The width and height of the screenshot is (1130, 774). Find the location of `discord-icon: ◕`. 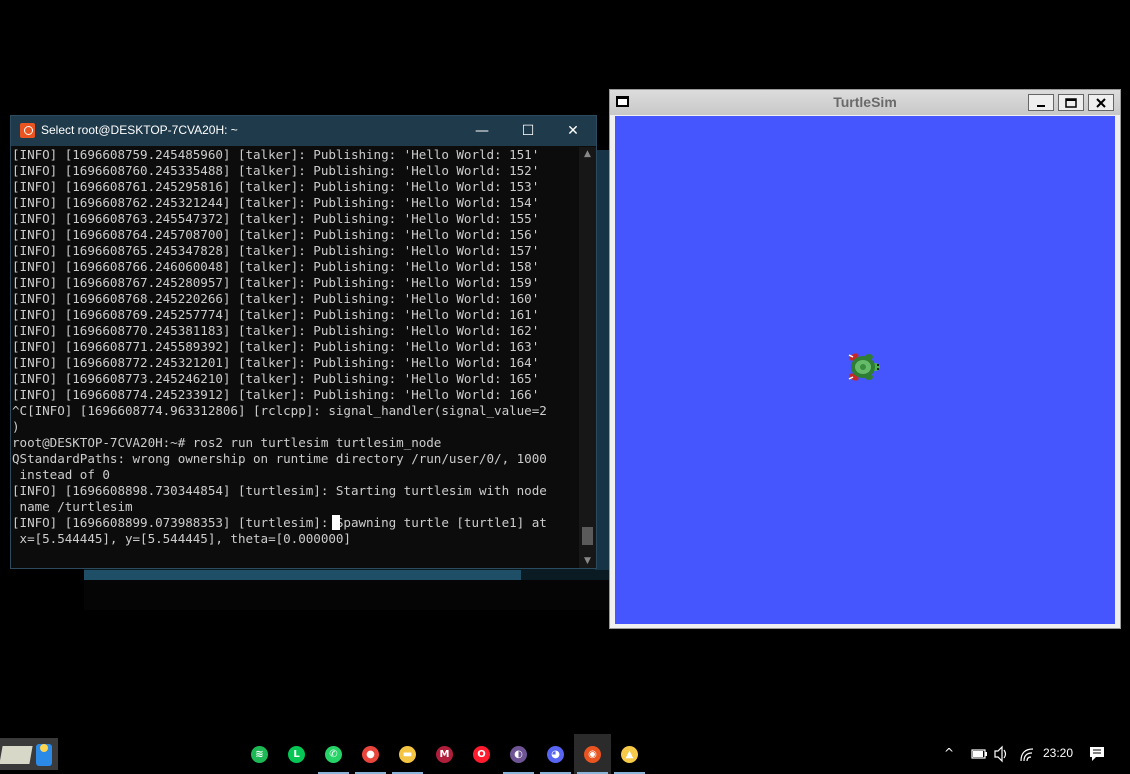

discord-icon: ◕ is located at coordinates (555, 754).